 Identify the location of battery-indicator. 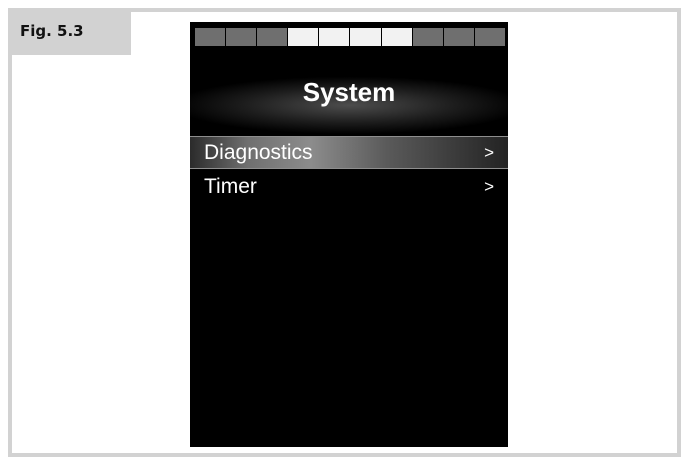
(350, 37).